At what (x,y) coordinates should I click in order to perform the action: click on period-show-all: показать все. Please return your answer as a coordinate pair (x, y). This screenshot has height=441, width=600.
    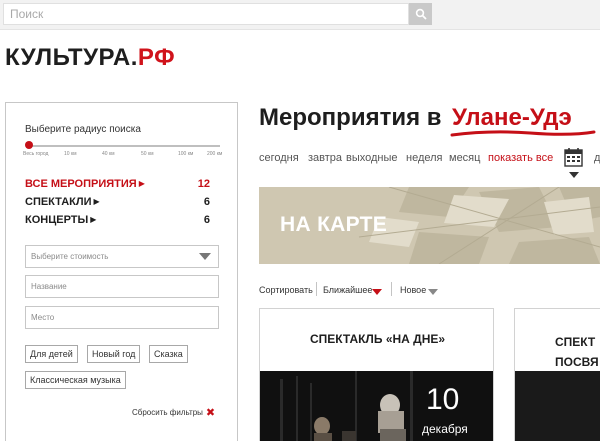
    Looking at the image, I should click on (520, 158).